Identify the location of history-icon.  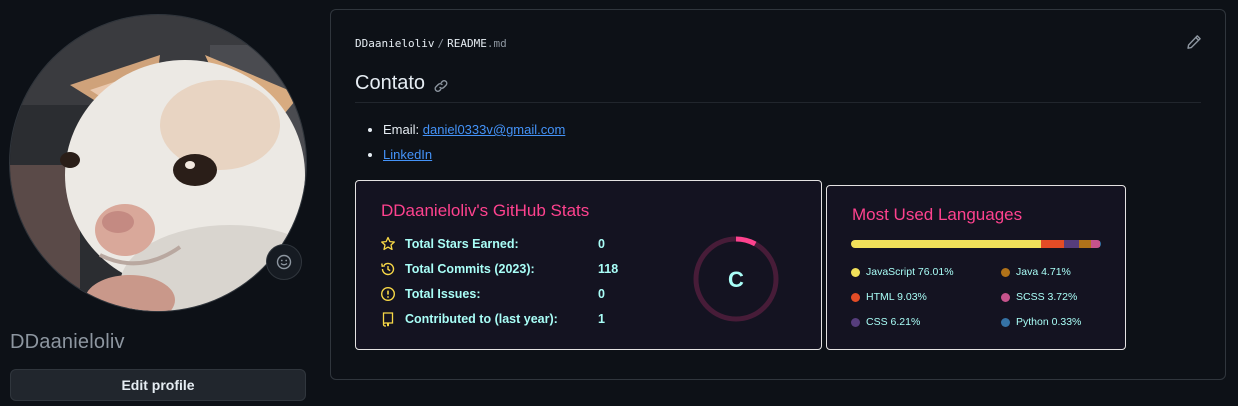
(388, 269).